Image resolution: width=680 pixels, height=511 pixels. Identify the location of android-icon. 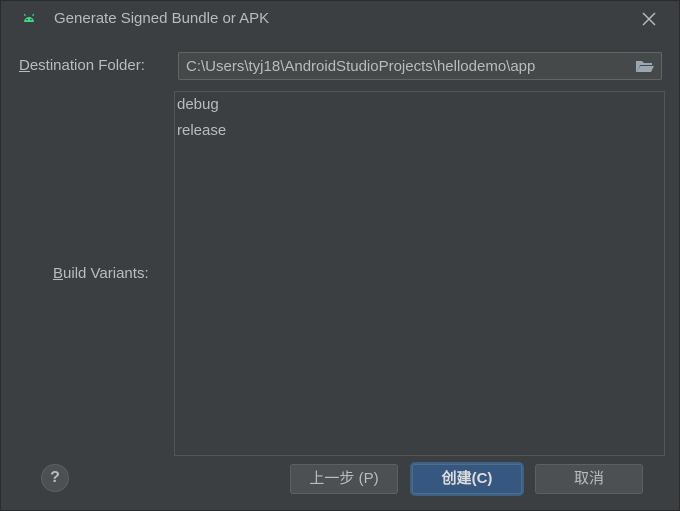
(29, 17).